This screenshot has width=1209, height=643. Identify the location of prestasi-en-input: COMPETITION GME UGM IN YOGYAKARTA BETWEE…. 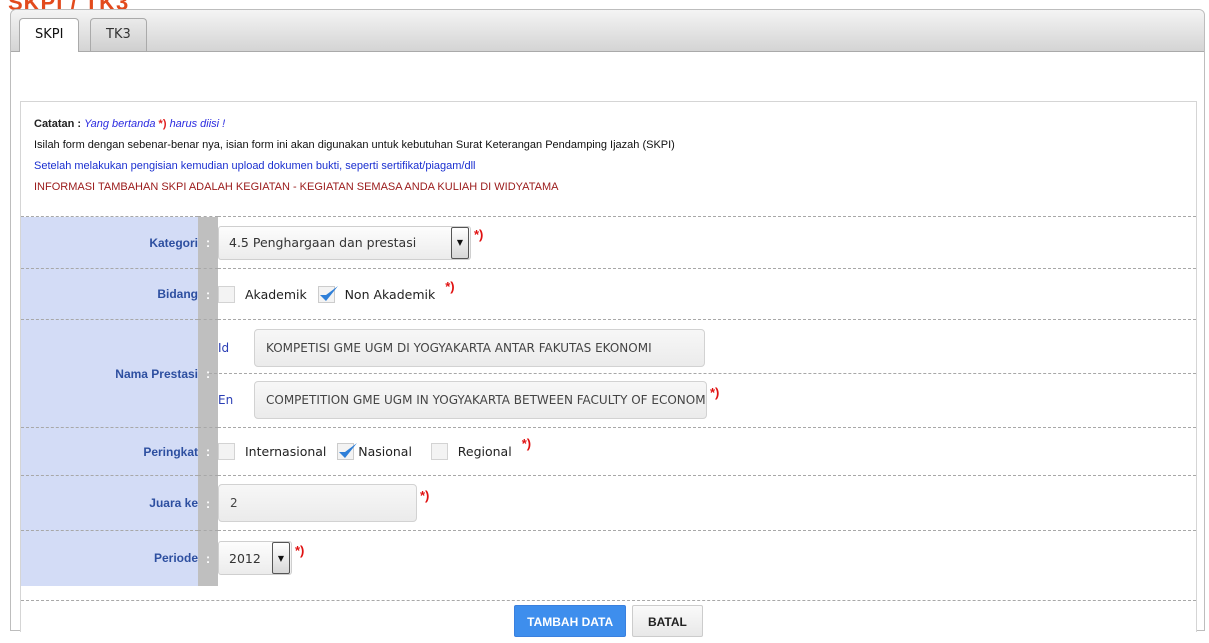
(480, 399).